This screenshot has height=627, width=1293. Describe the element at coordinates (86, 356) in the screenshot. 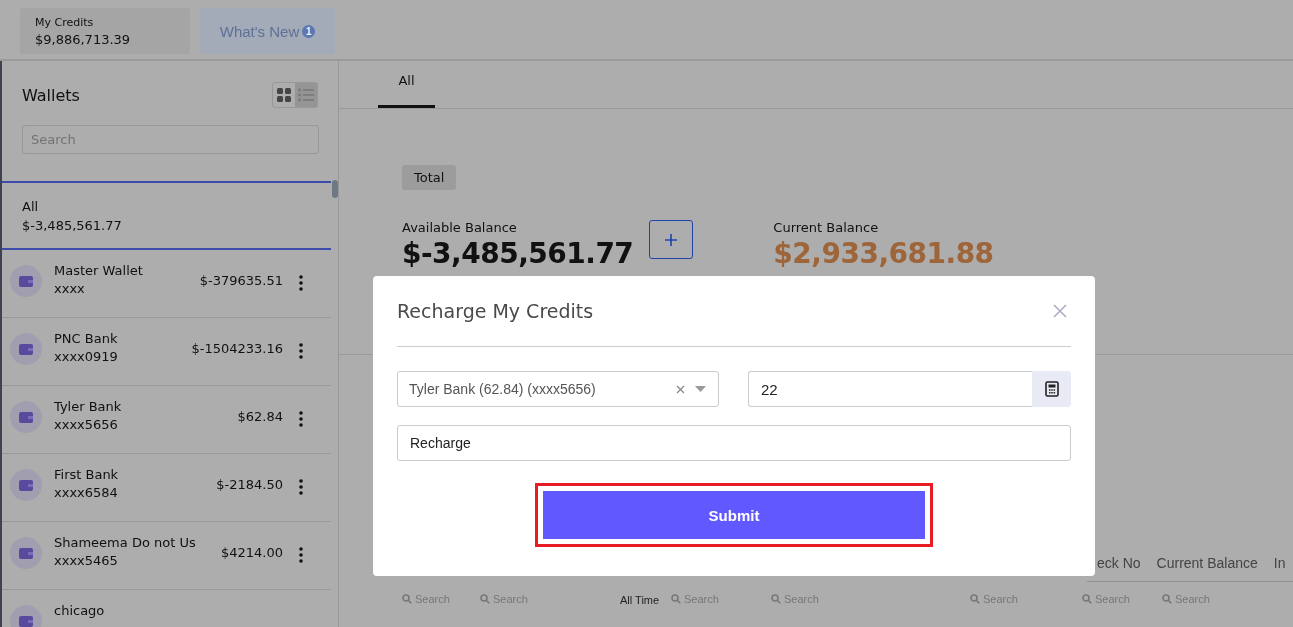

I see `wallet-account: xxxx0919` at that location.